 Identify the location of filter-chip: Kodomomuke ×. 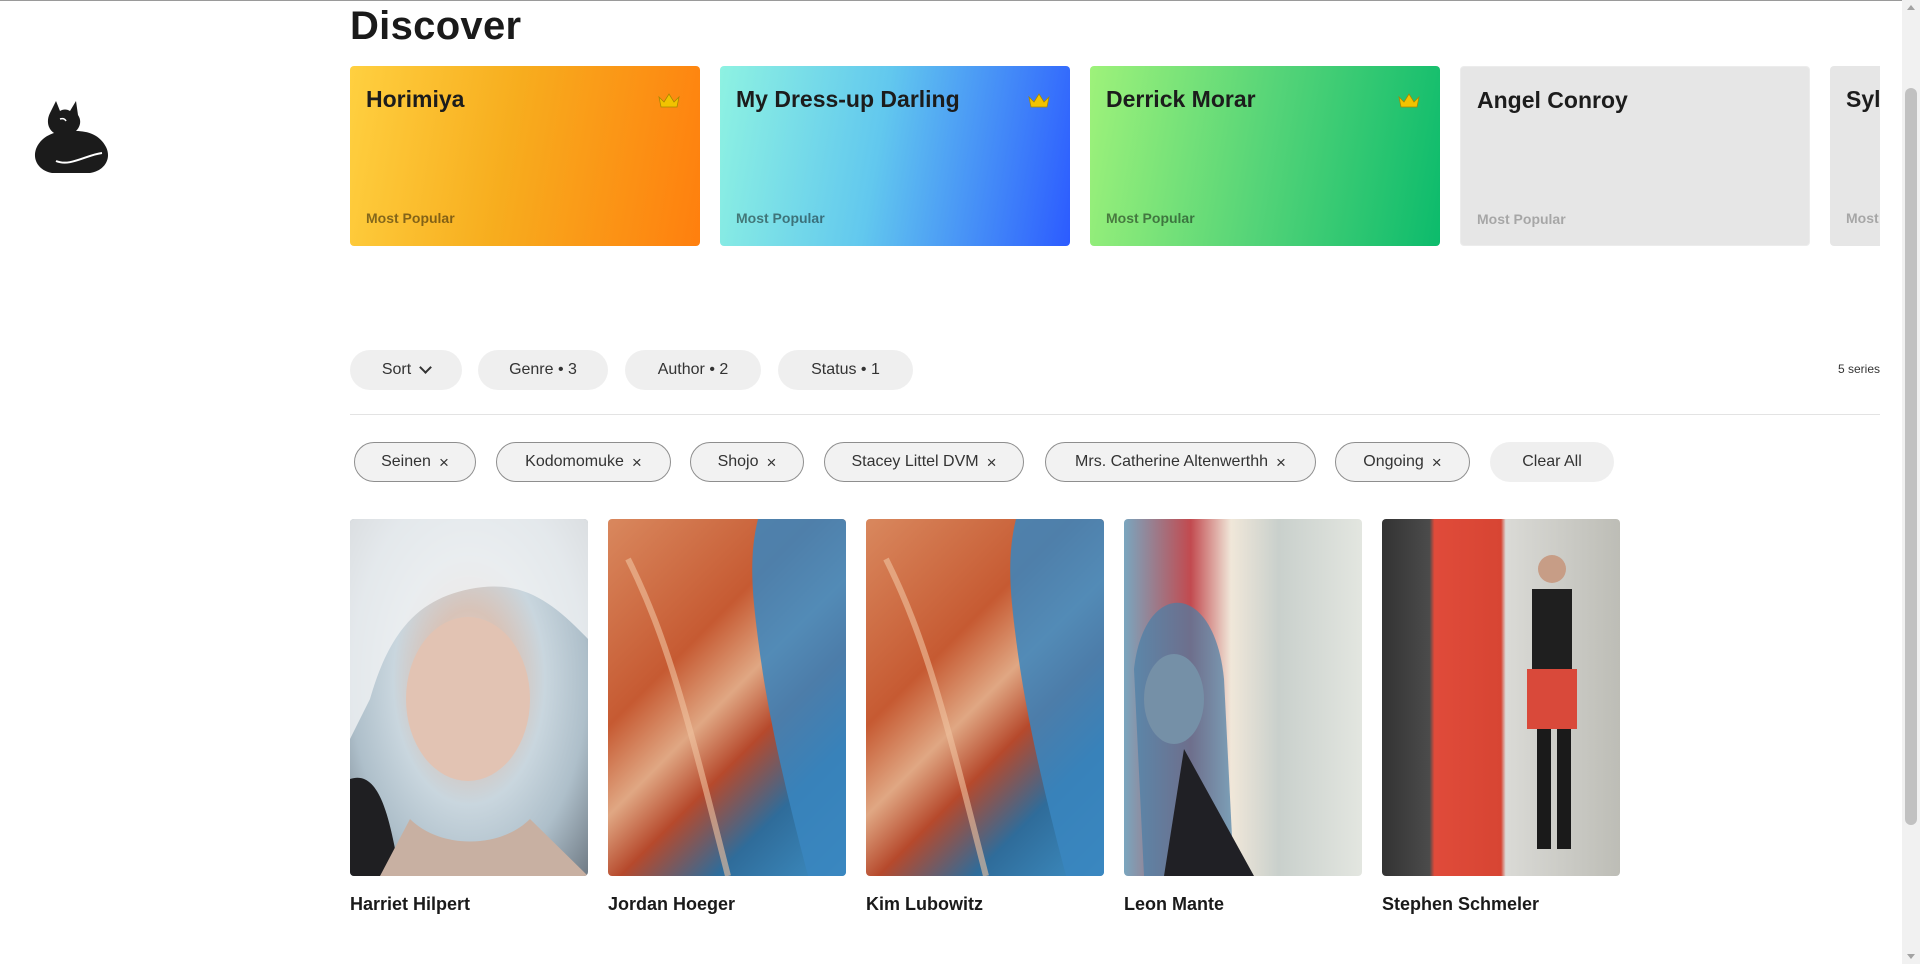
(583, 462).